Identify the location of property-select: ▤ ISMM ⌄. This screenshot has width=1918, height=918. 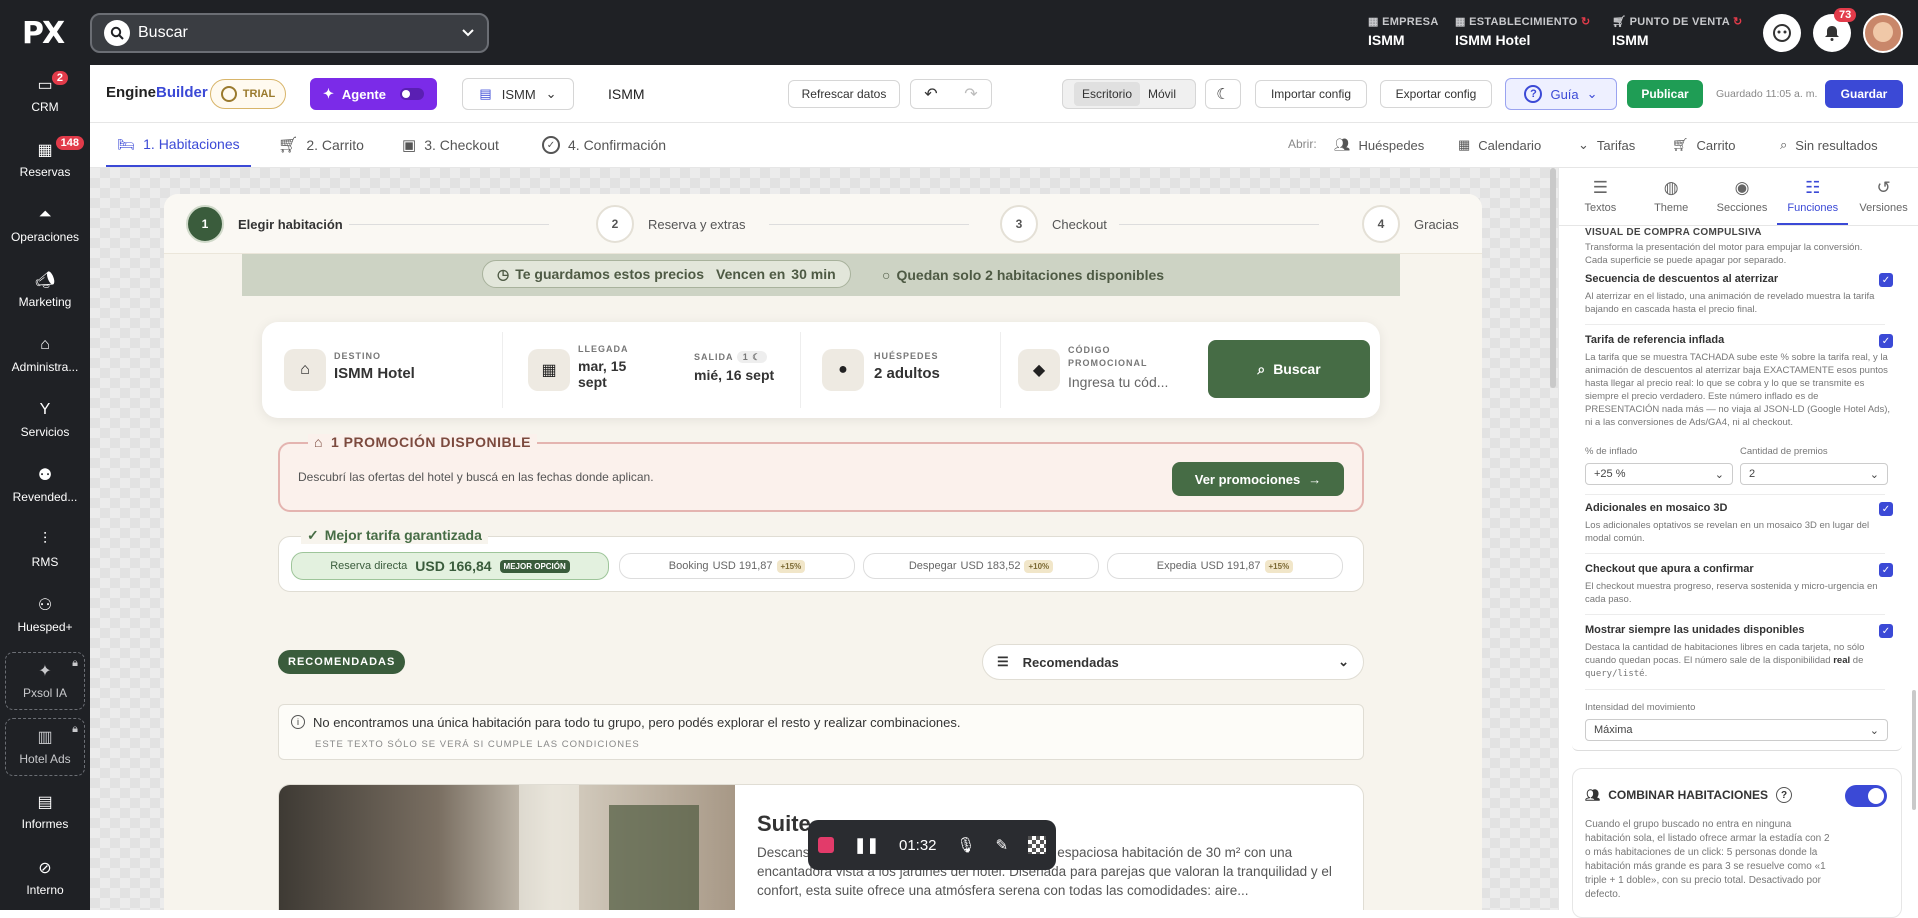
(518, 94).